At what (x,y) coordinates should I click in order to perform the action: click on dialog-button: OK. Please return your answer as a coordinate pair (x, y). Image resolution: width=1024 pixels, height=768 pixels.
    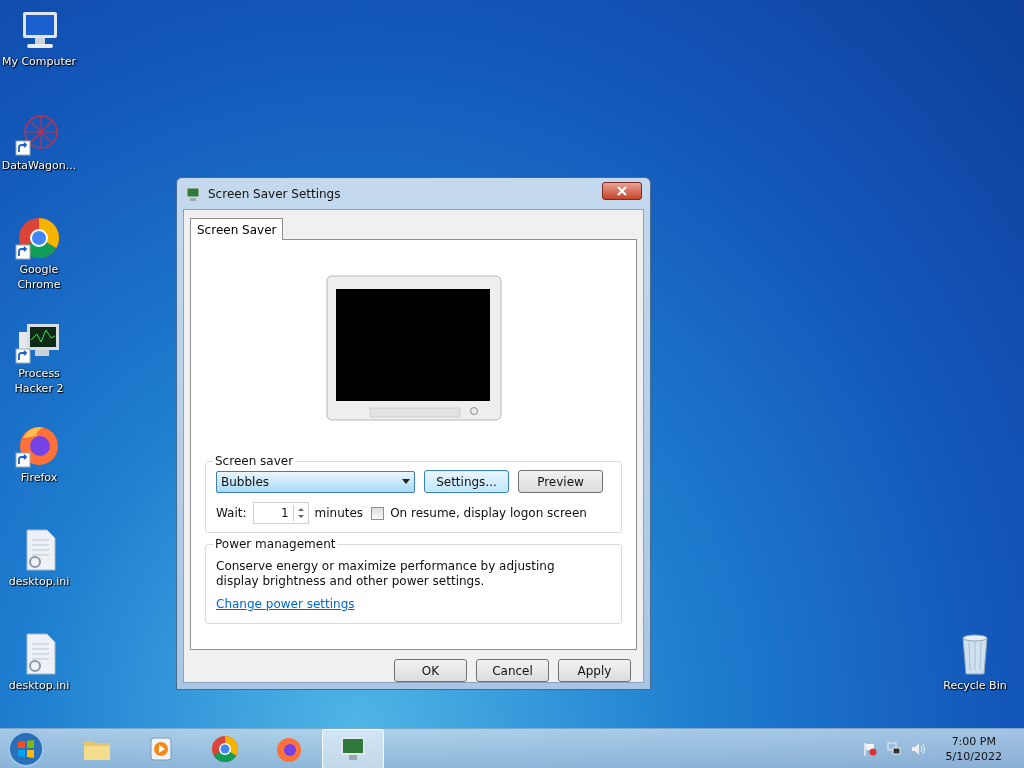
    Looking at the image, I should click on (430, 670).